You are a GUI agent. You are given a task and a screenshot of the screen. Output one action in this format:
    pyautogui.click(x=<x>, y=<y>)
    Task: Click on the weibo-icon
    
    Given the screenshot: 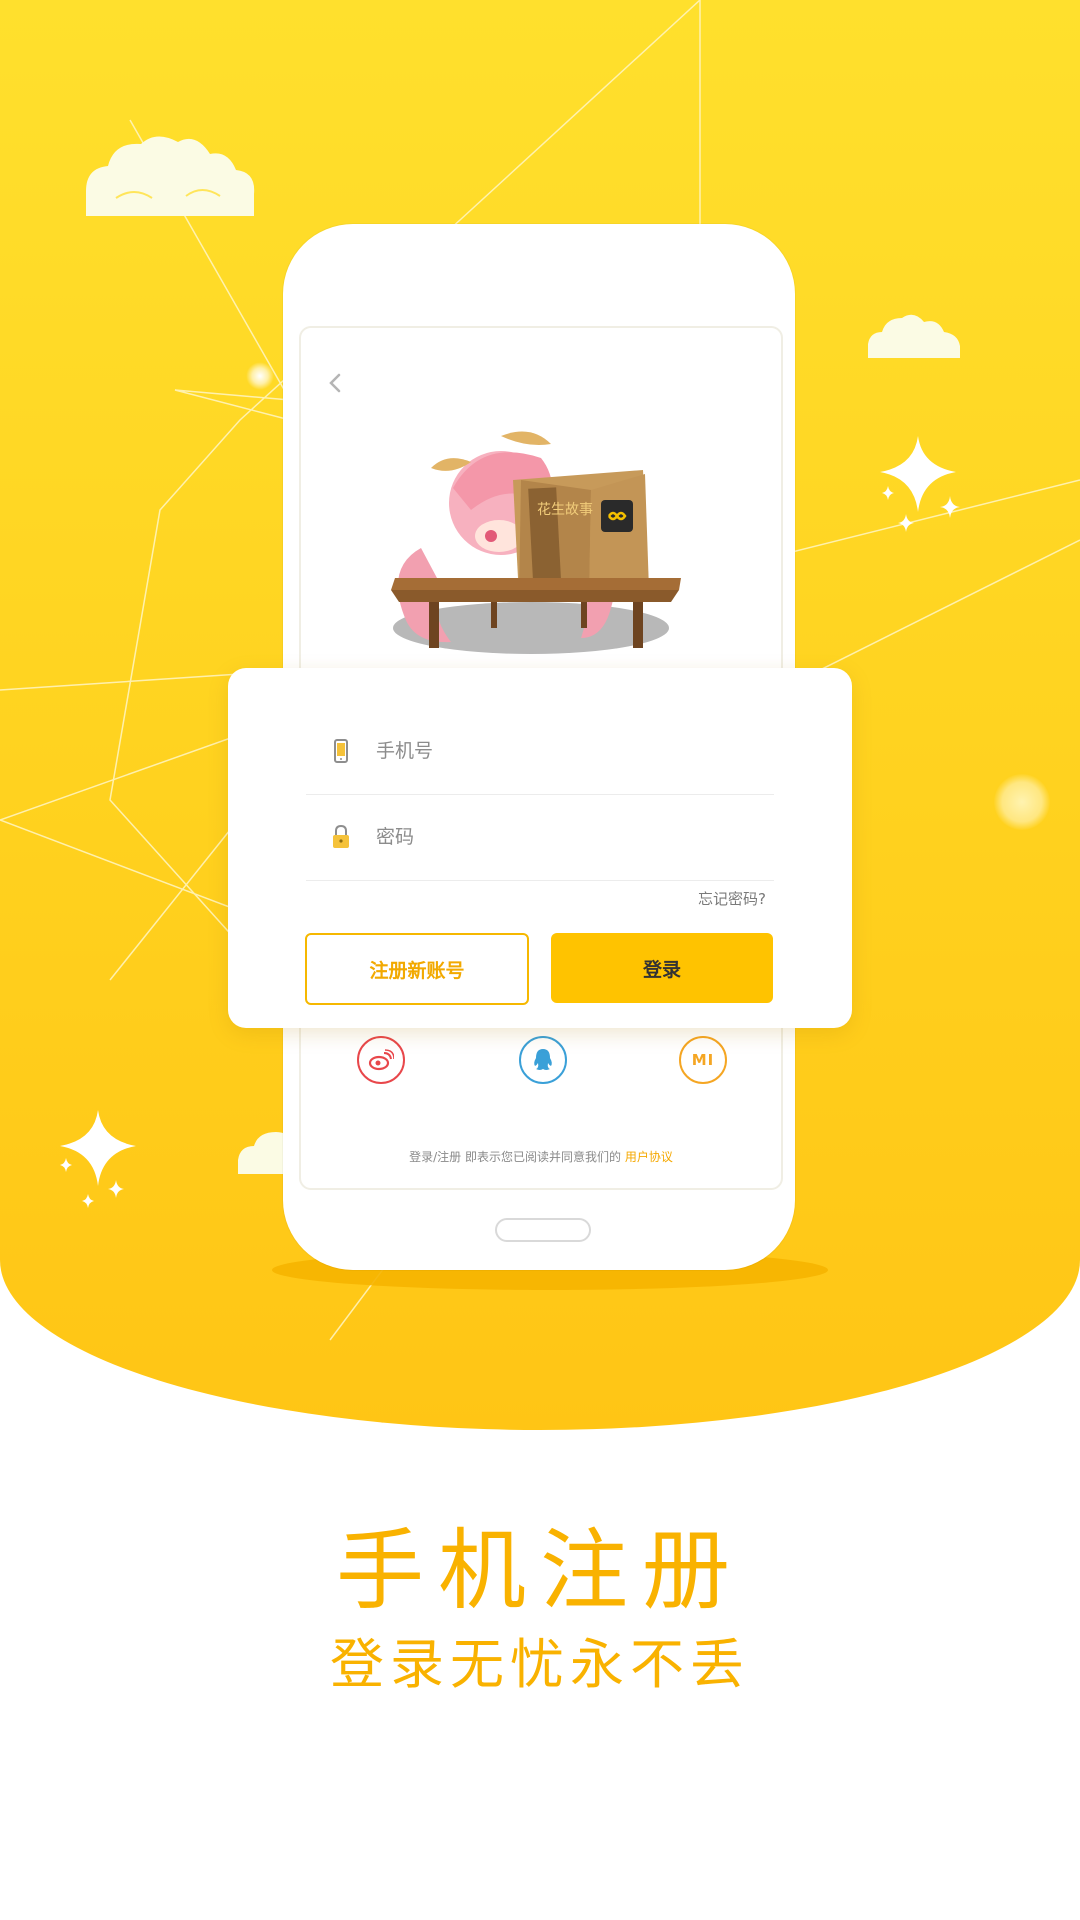 What is the action you would take?
    pyautogui.click(x=381, y=1060)
    